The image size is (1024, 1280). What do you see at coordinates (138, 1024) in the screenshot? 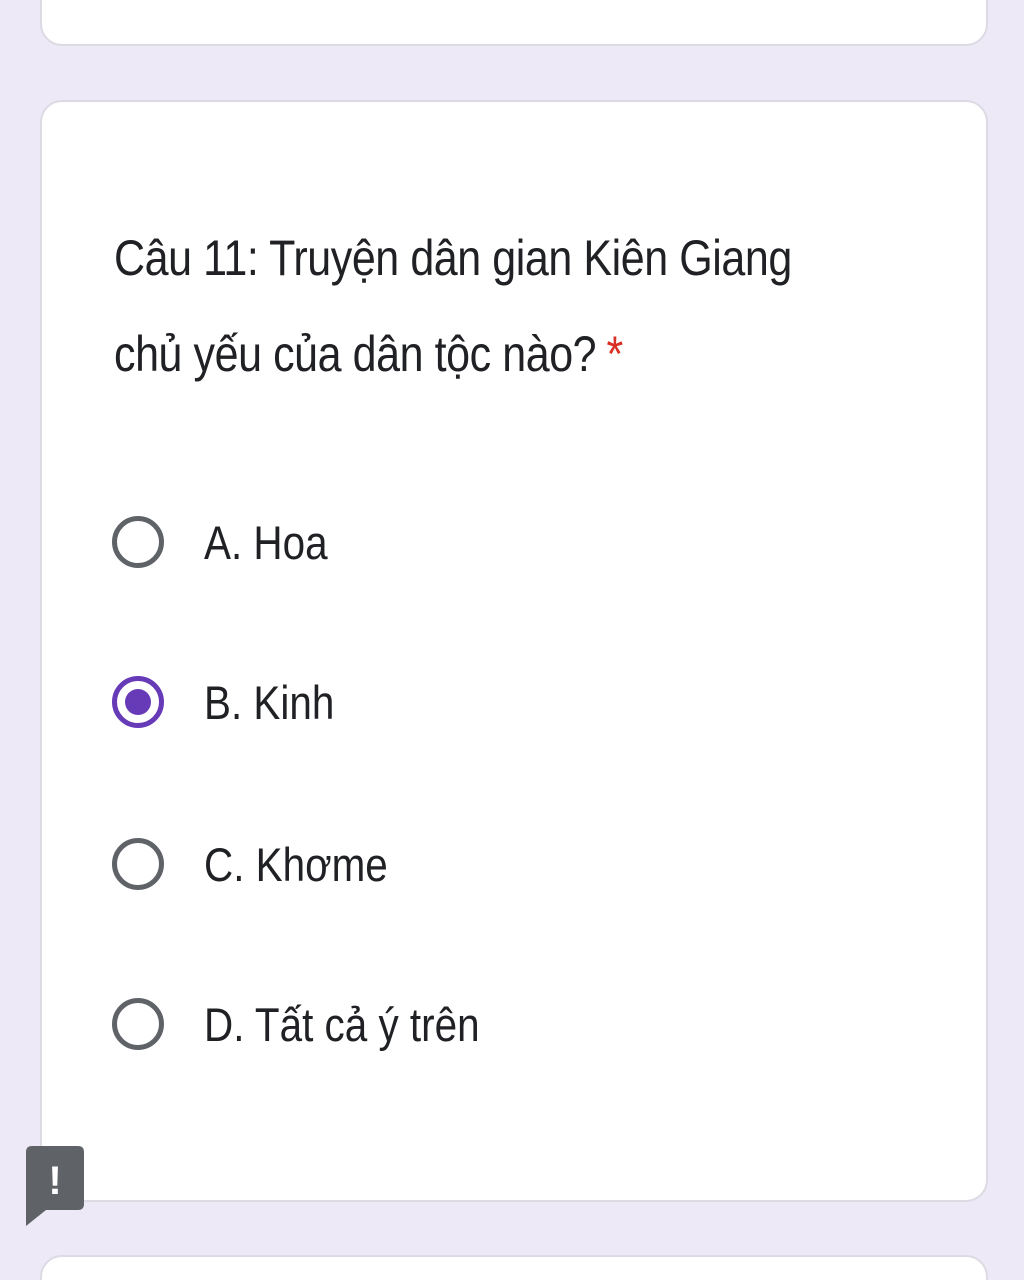
I see `radio-button-d` at bounding box center [138, 1024].